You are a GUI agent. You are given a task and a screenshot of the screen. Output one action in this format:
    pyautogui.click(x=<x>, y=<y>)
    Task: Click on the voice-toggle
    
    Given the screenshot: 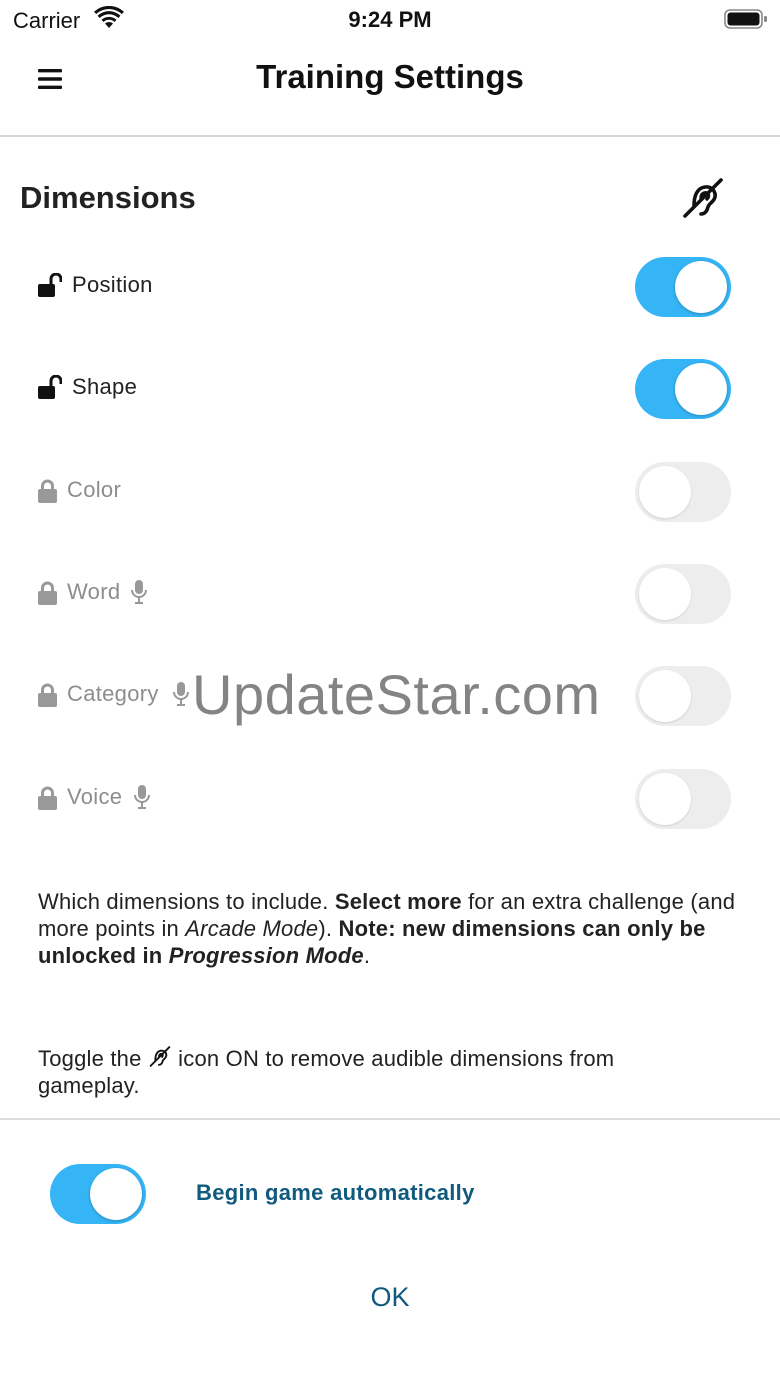 What is the action you would take?
    pyautogui.click(x=683, y=799)
    